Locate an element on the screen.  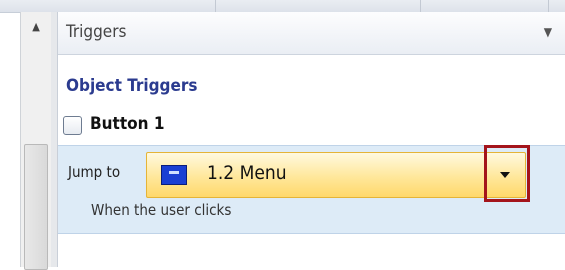
object-triggers-heading: Object Triggers is located at coordinates (132, 86).